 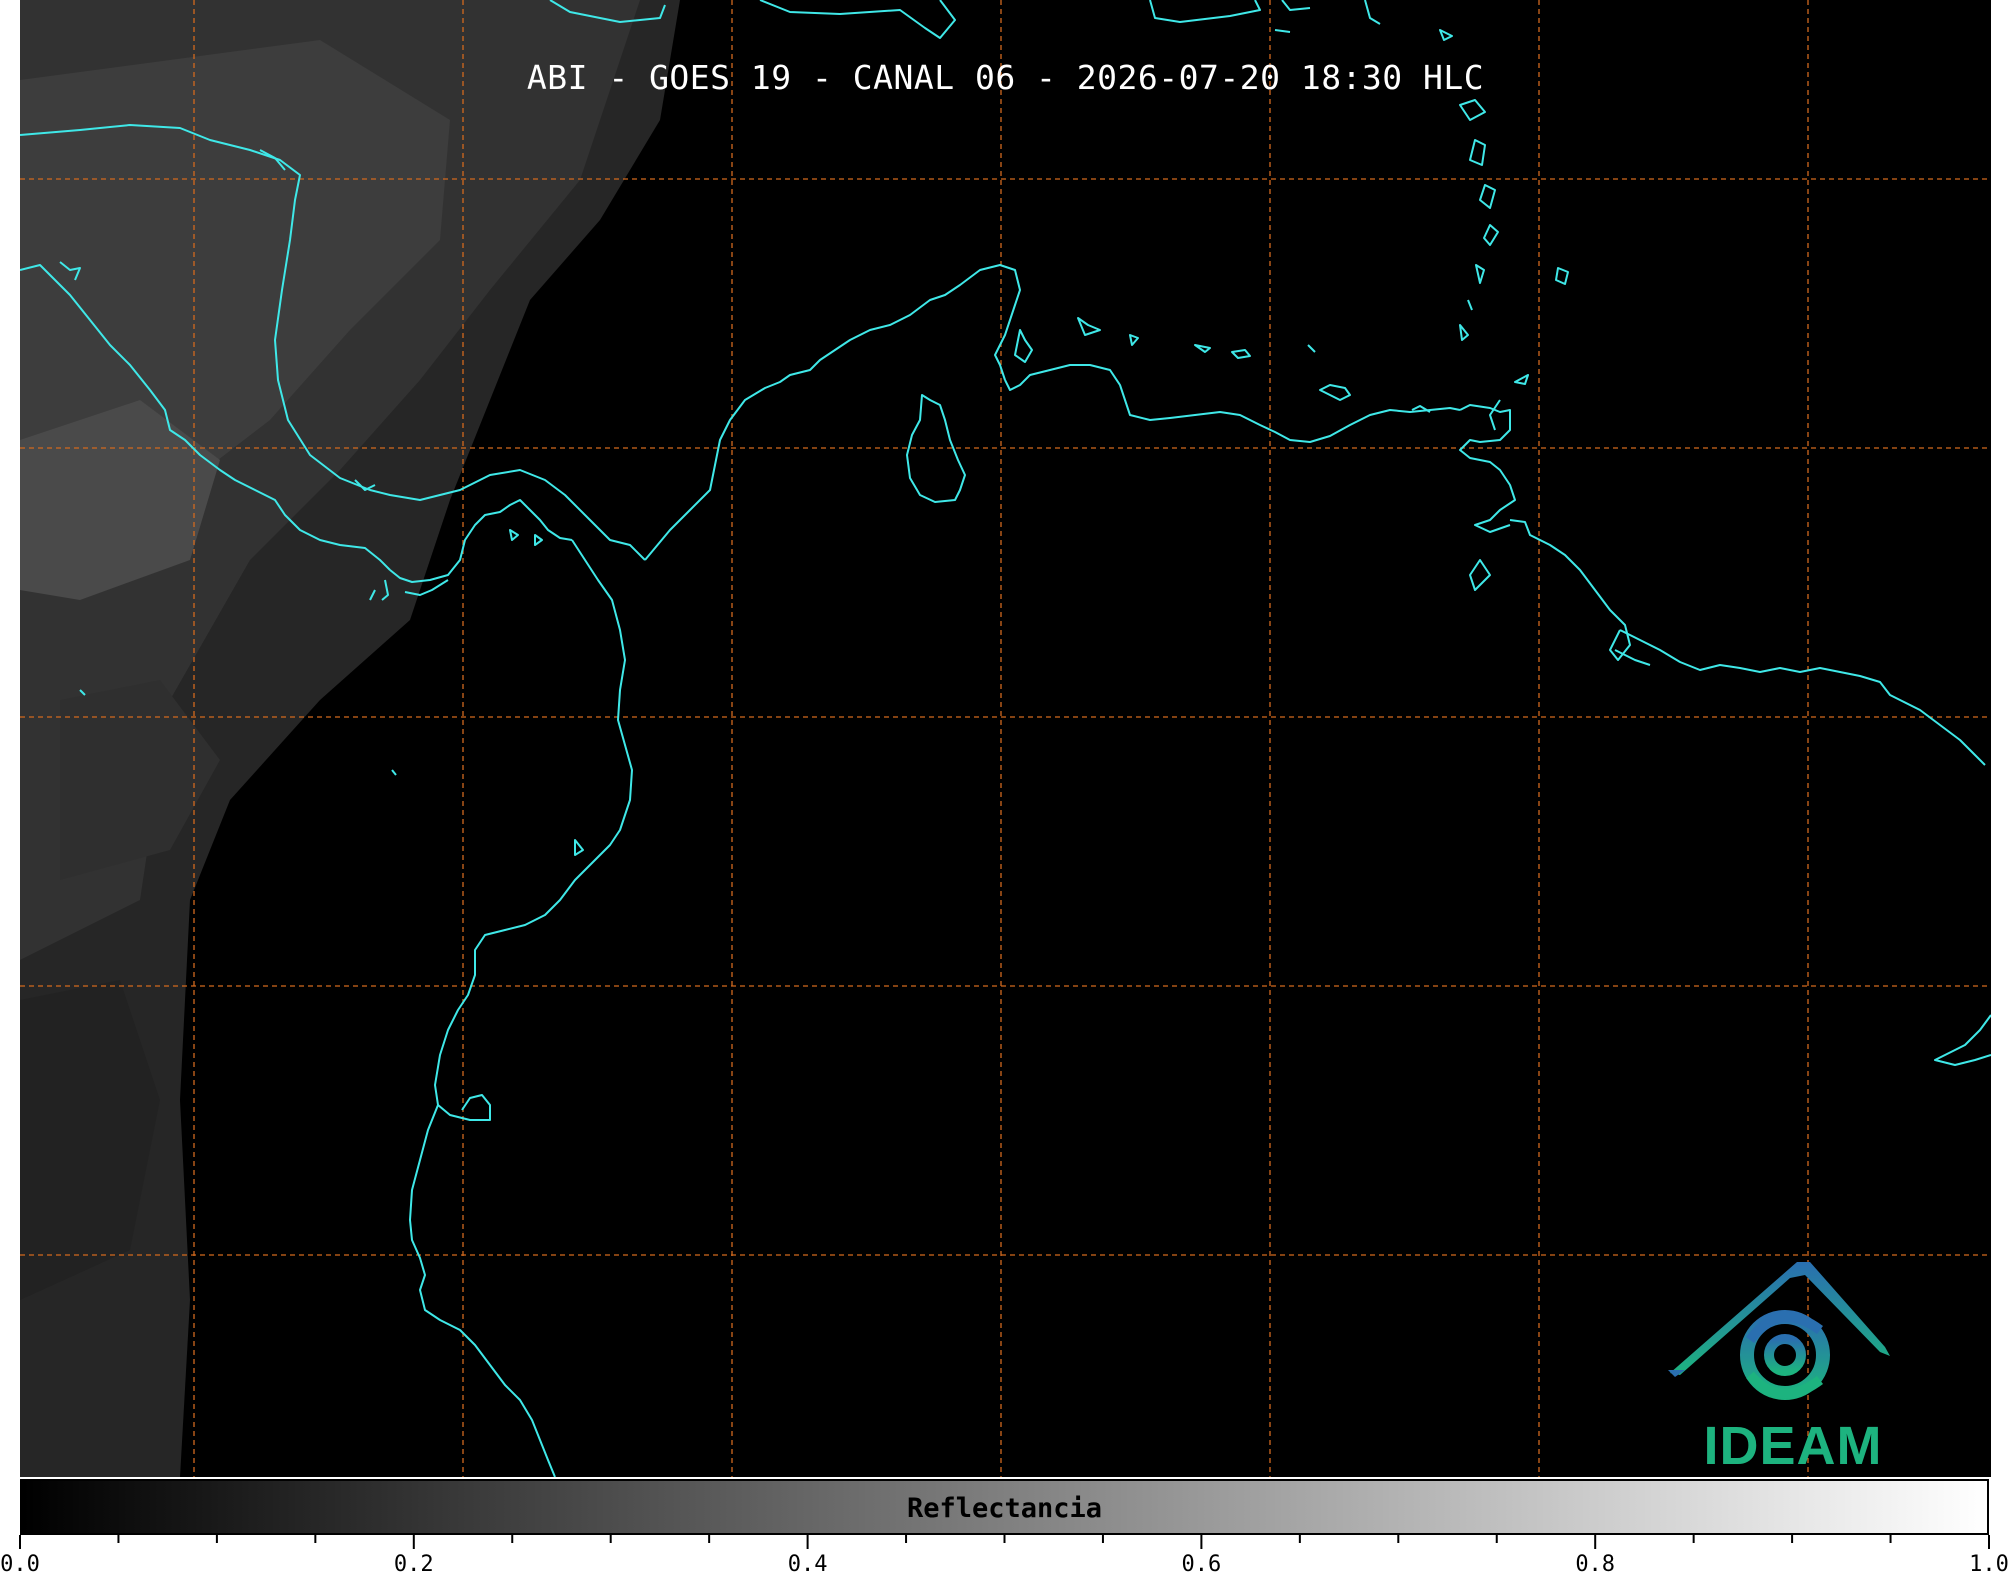 What do you see at coordinates (1004, 1556) in the screenshot?
I see `colorbar-axis: 0.0 0.2 0.4 0.6 0.8 1.0` at bounding box center [1004, 1556].